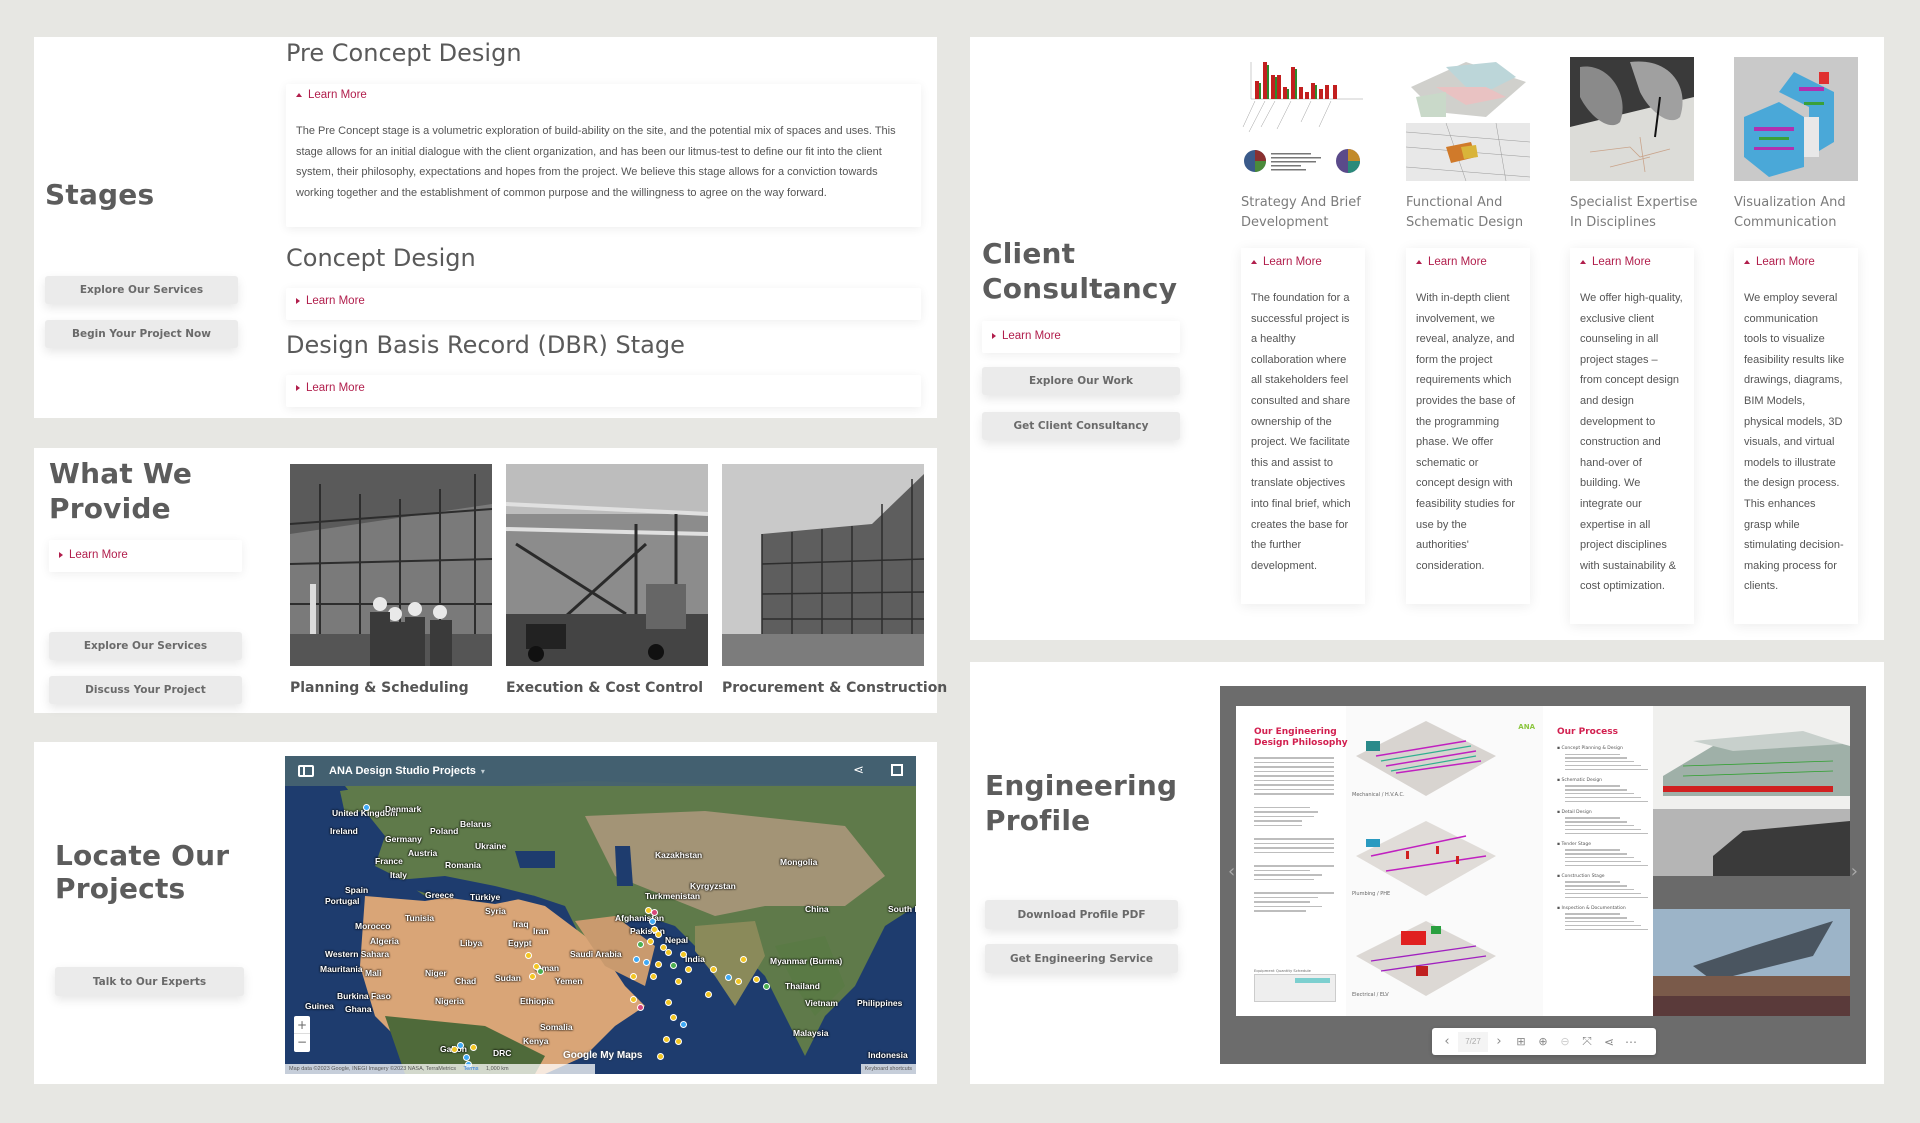  Describe the element at coordinates (145, 690) in the screenshot. I see `discuss-project-button: Discuss Your Project` at that location.